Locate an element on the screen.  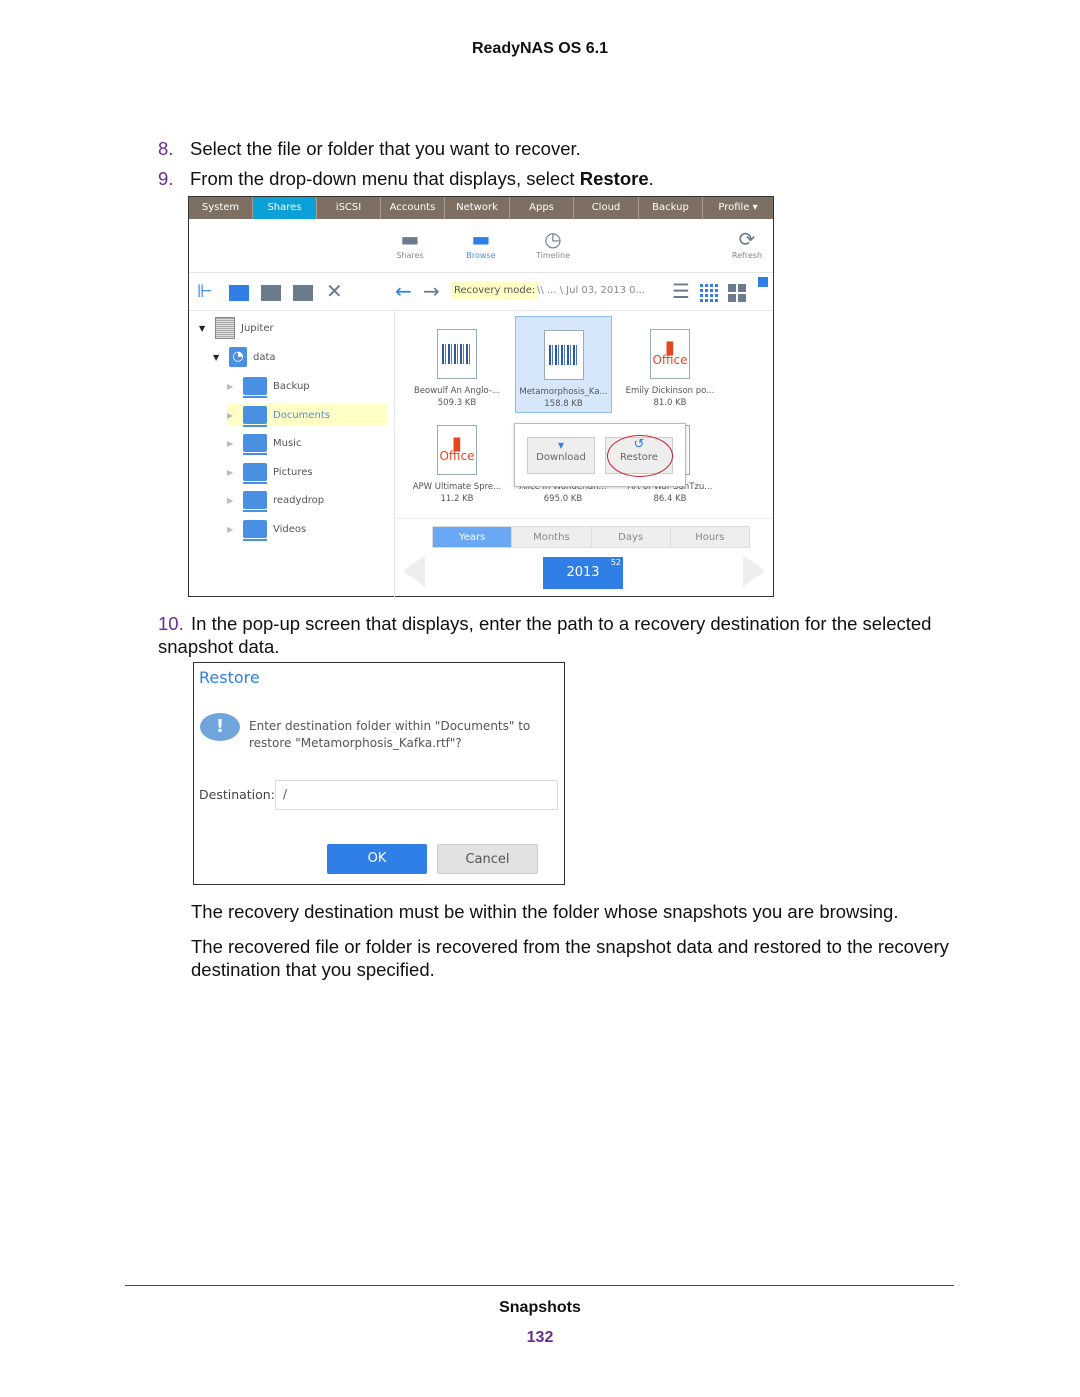
tab-apps: Apps is located at coordinates (542, 208).